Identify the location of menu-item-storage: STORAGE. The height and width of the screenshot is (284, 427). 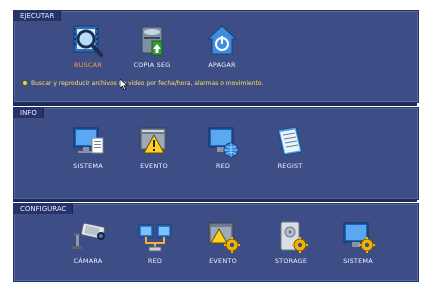
(291, 242).